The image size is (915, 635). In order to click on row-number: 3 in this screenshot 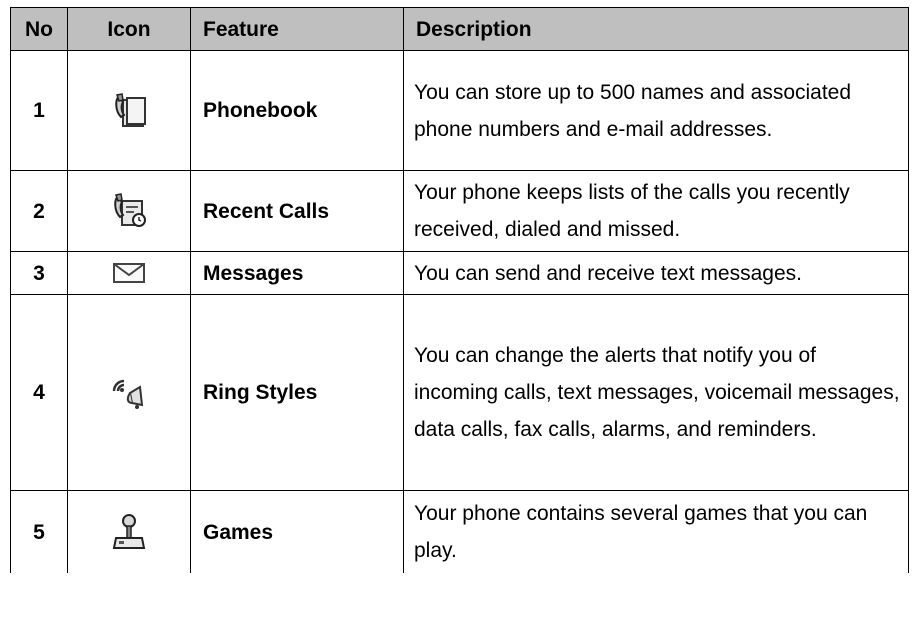, I will do `click(39, 273)`.